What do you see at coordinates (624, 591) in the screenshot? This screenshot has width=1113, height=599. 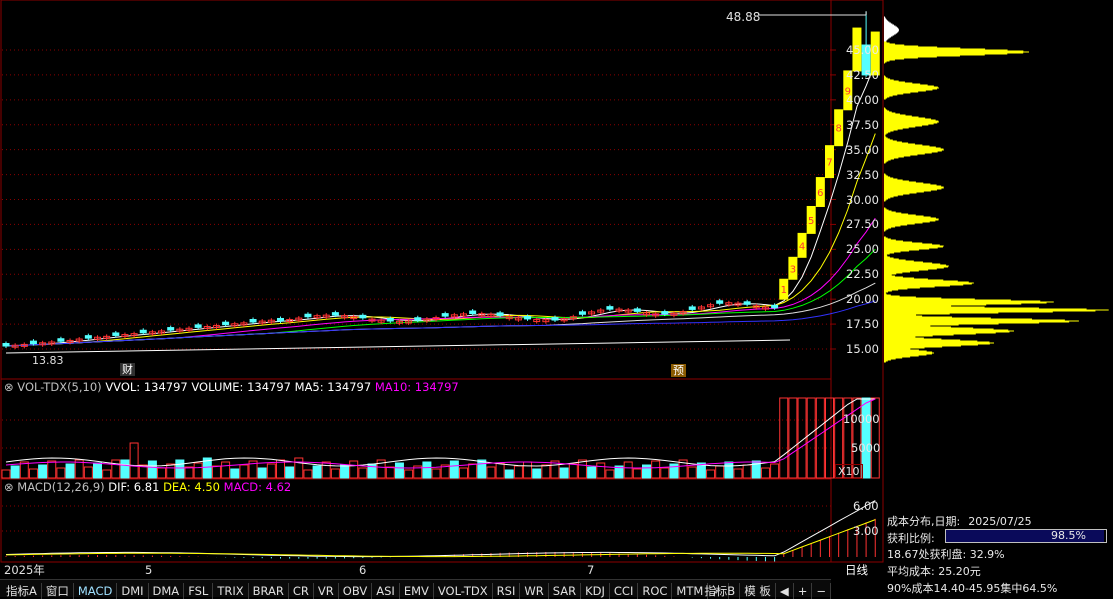 I see `indicator-tab: CCI` at bounding box center [624, 591].